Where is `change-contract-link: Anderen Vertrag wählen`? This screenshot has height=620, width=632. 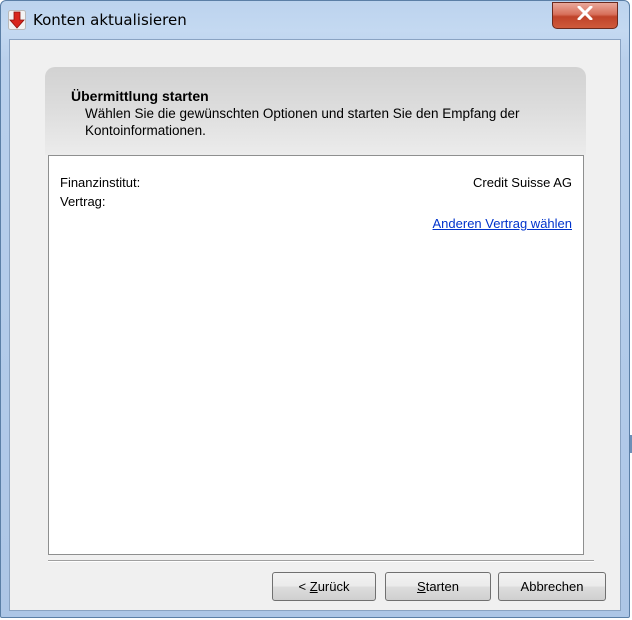 change-contract-link: Anderen Vertrag wählen is located at coordinates (502, 223).